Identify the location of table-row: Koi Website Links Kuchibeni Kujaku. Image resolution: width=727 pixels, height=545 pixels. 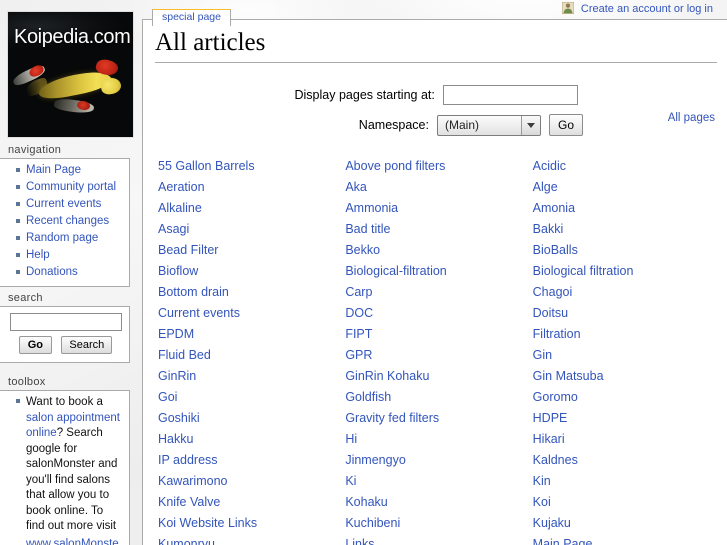
(436, 523).